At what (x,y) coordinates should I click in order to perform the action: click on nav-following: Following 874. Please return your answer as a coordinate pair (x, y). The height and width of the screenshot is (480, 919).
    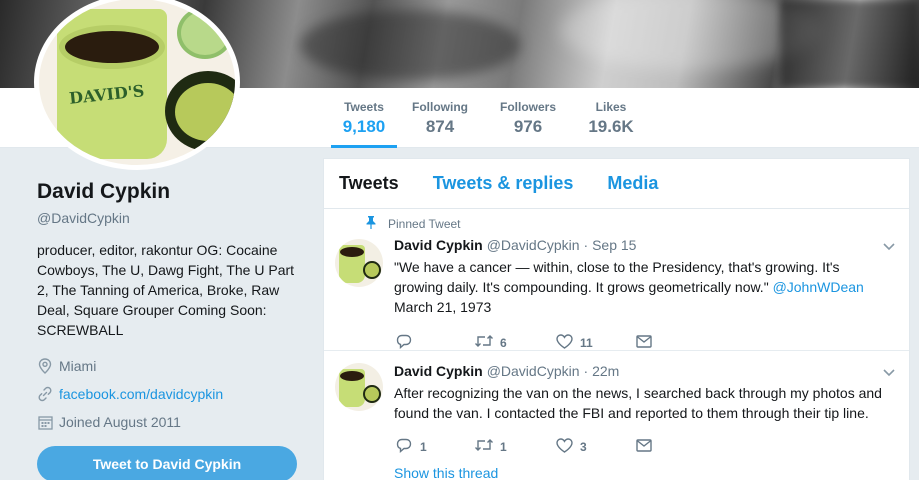
    Looking at the image, I should click on (440, 118).